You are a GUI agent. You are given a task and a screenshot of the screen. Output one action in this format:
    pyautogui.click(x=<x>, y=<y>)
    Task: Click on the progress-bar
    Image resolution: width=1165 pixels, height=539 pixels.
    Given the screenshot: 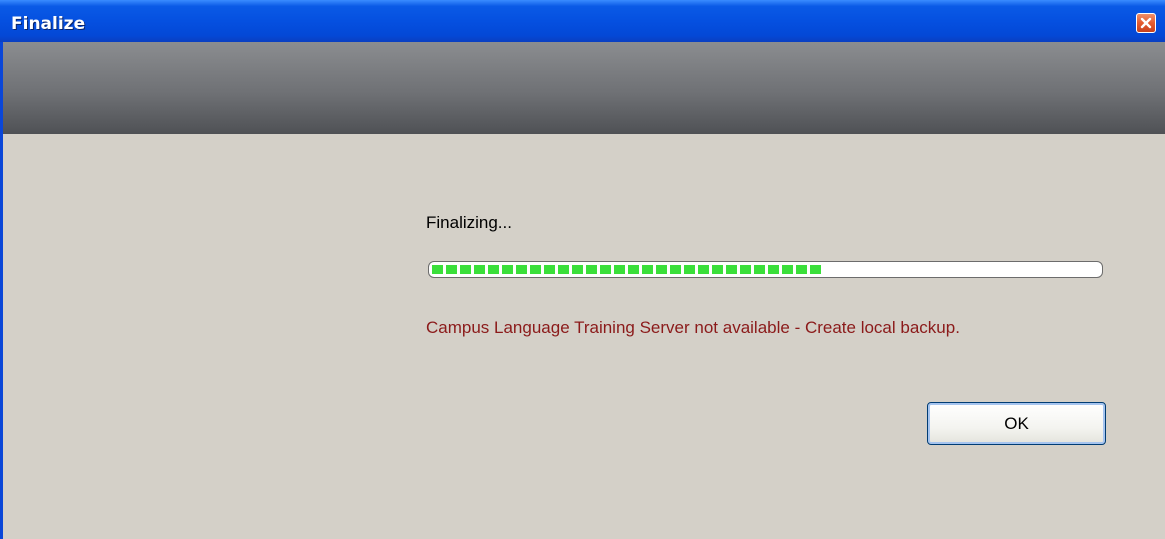 What is the action you would take?
    pyautogui.click(x=765, y=269)
    